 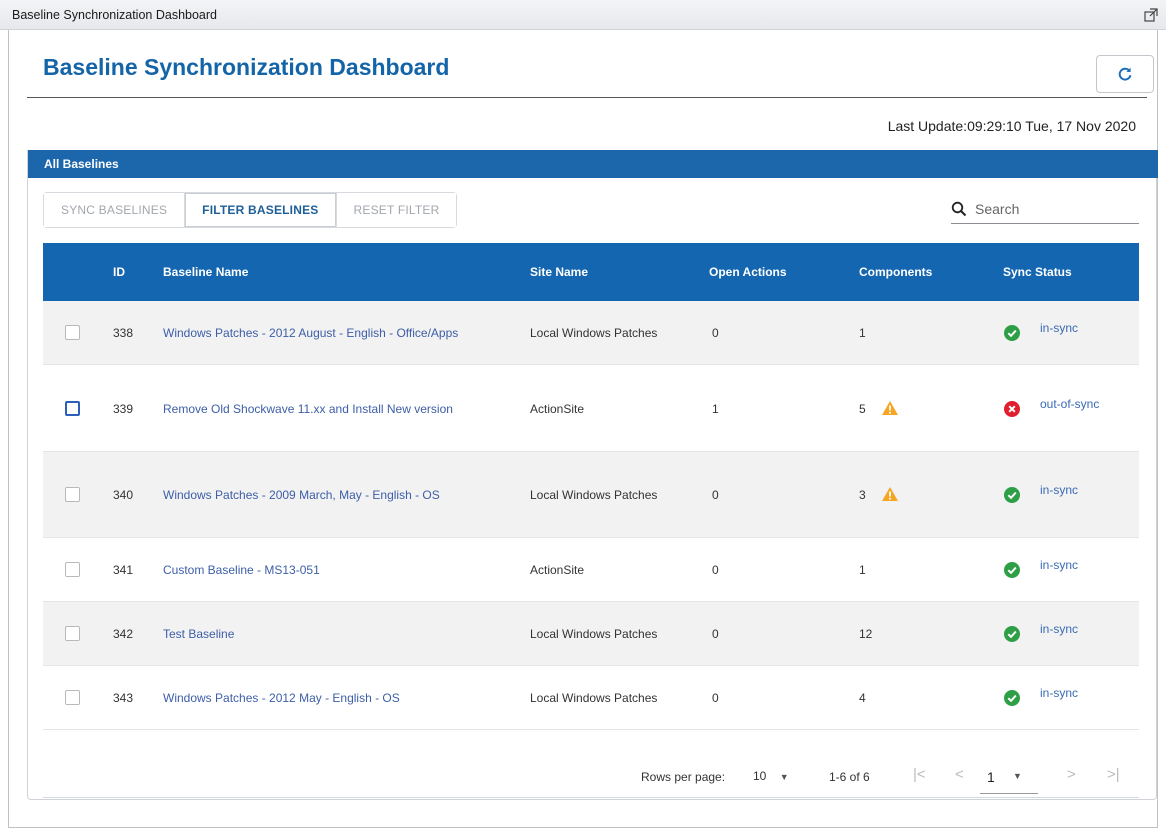 I want to click on page-number: 1, so click(x=991, y=777).